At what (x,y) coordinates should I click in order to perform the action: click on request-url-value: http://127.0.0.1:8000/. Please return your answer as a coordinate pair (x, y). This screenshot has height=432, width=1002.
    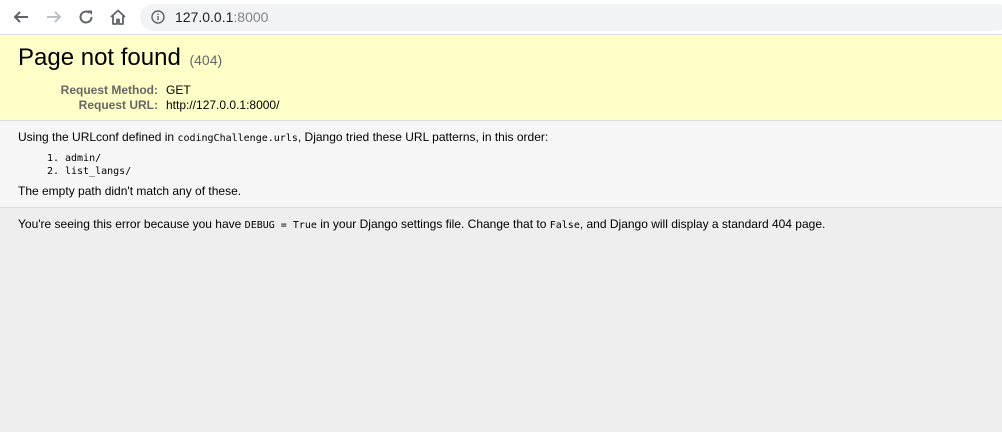
    Looking at the image, I should click on (223, 105).